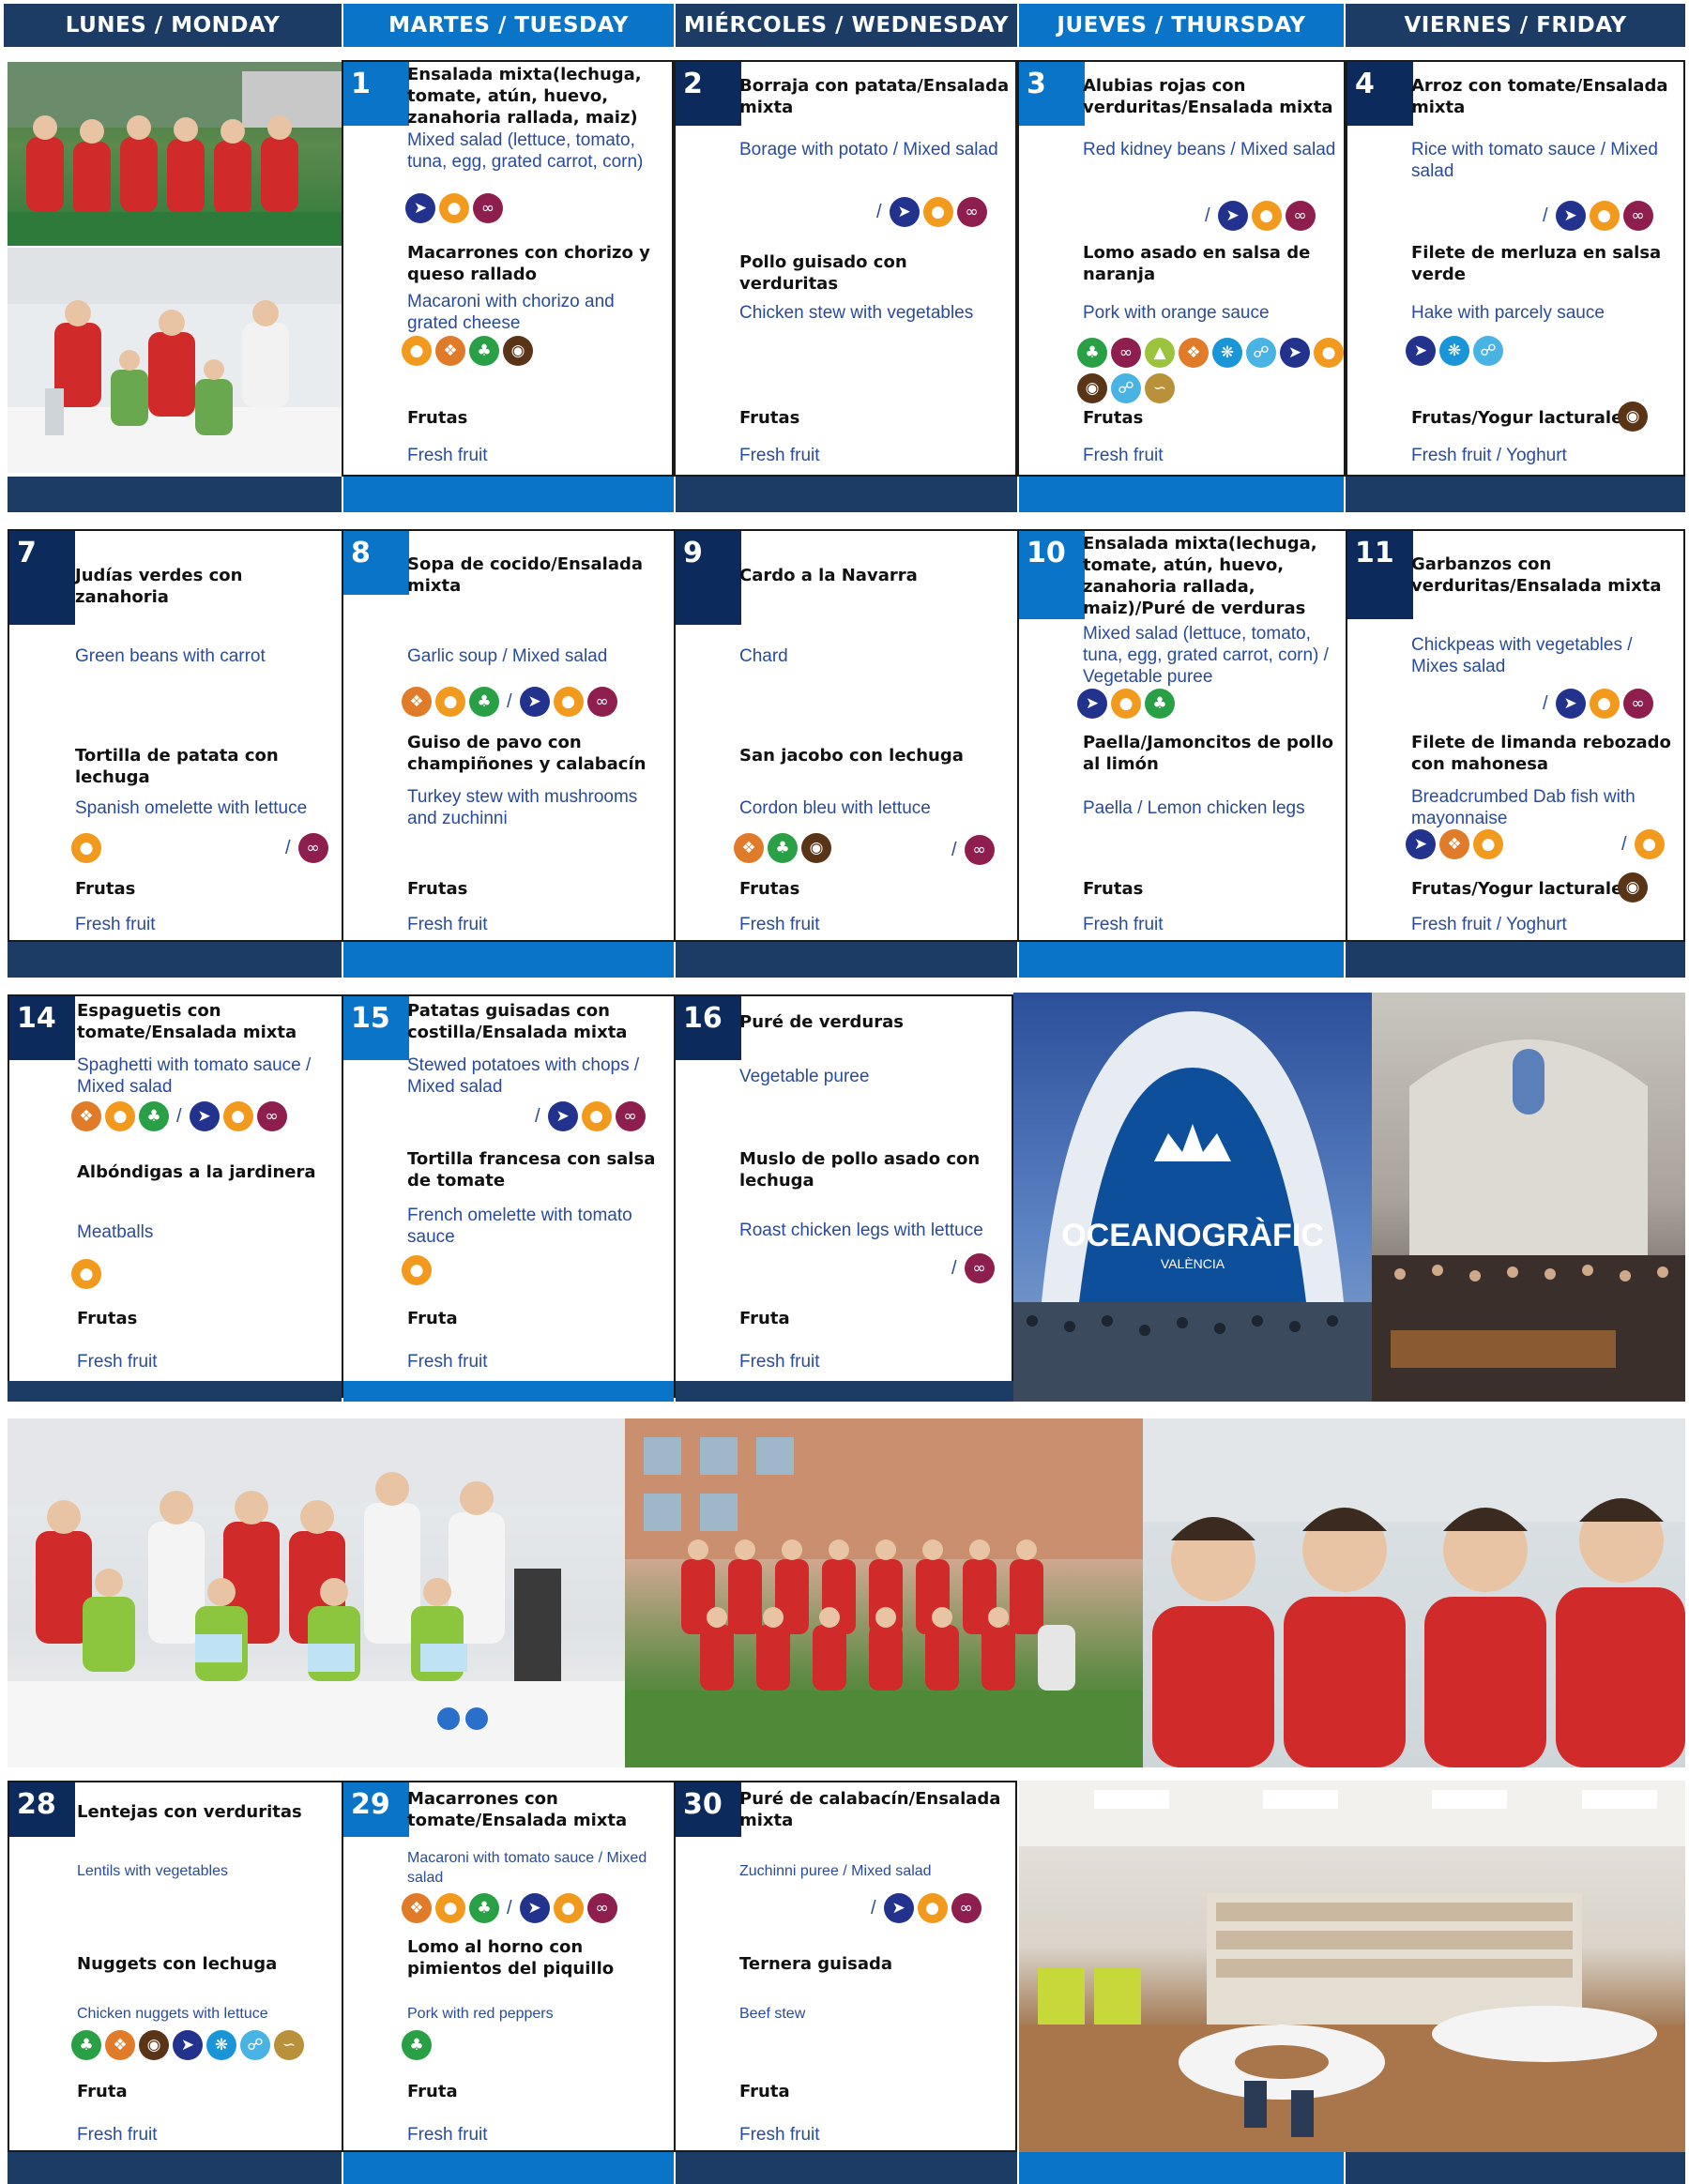  I want to click on dish2-es: Muslo de pollo asado con lechuga, so click(860, 1170).